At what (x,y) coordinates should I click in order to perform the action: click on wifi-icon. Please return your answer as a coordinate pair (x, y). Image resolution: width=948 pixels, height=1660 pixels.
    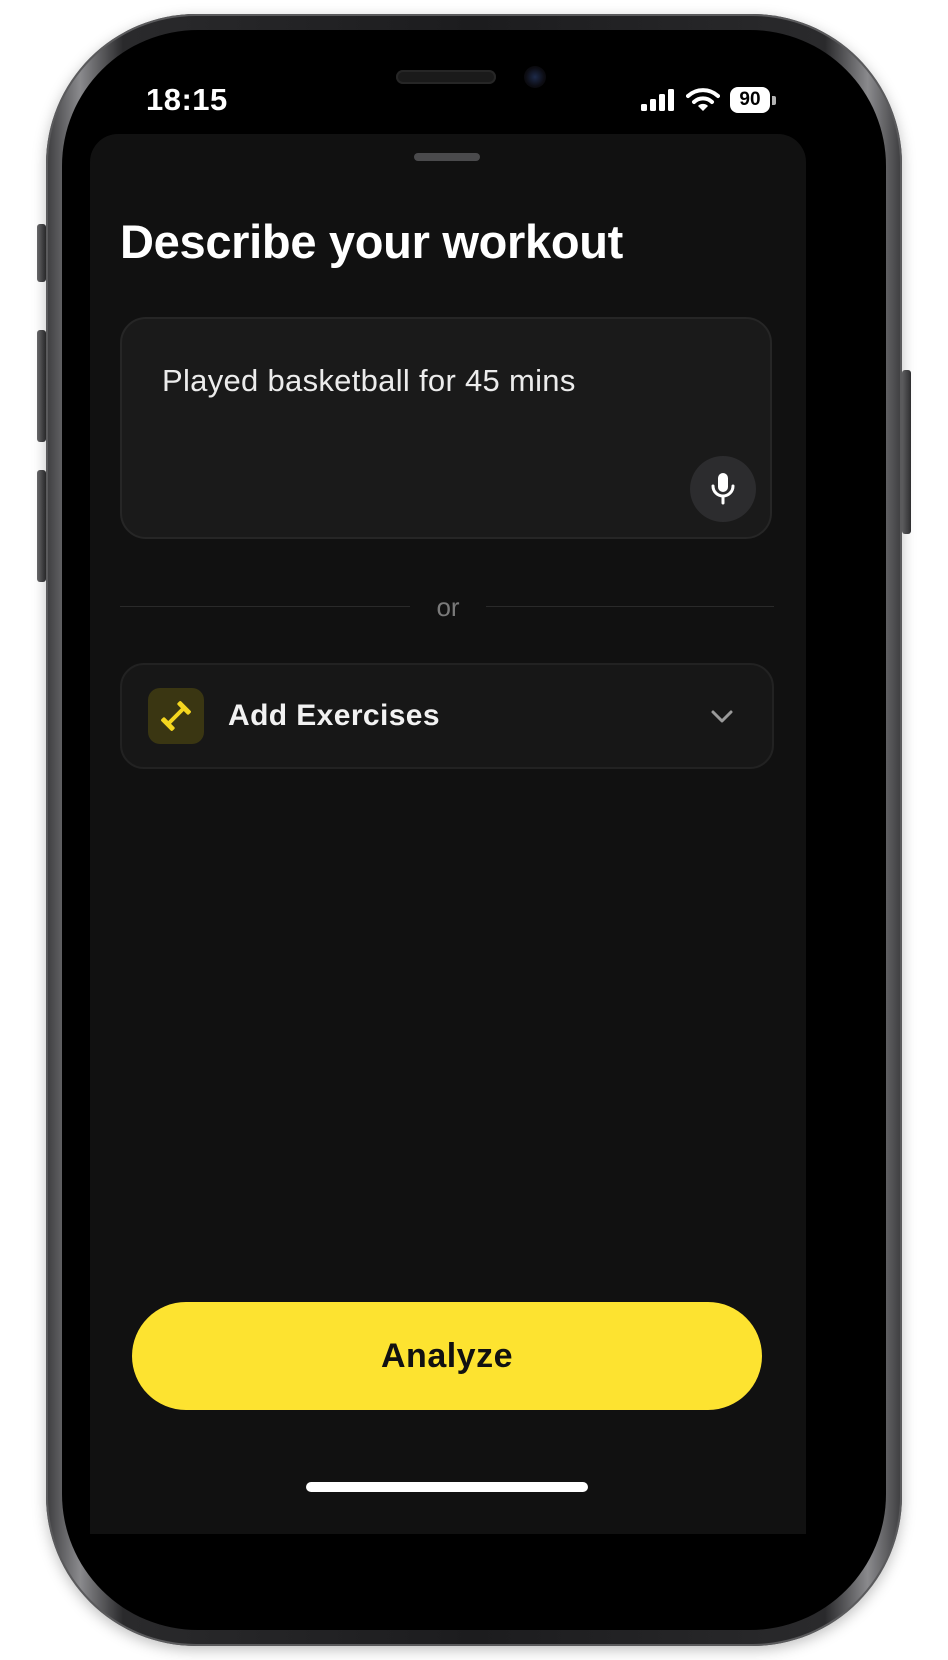
    Looking at the image, I should click on (703, 99).